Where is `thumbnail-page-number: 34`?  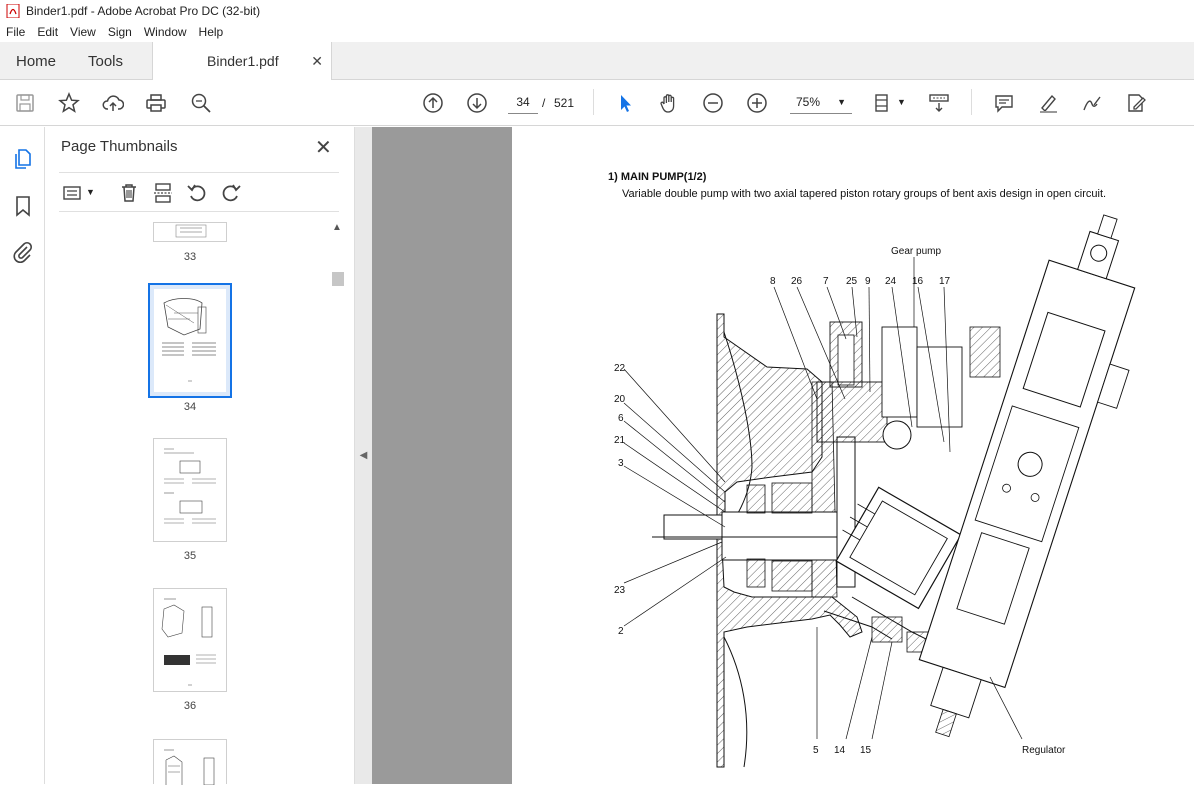 thumbnail-page-number: 34 is located at coordinates (190, 407).